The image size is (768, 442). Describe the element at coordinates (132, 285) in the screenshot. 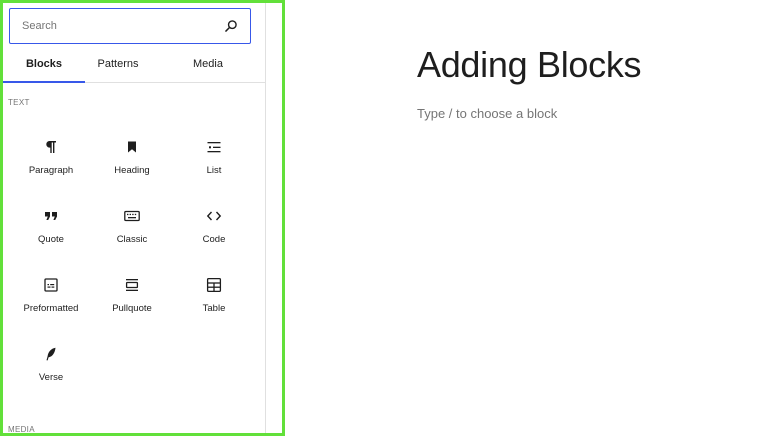

I see `pullquote-icon` at that location.